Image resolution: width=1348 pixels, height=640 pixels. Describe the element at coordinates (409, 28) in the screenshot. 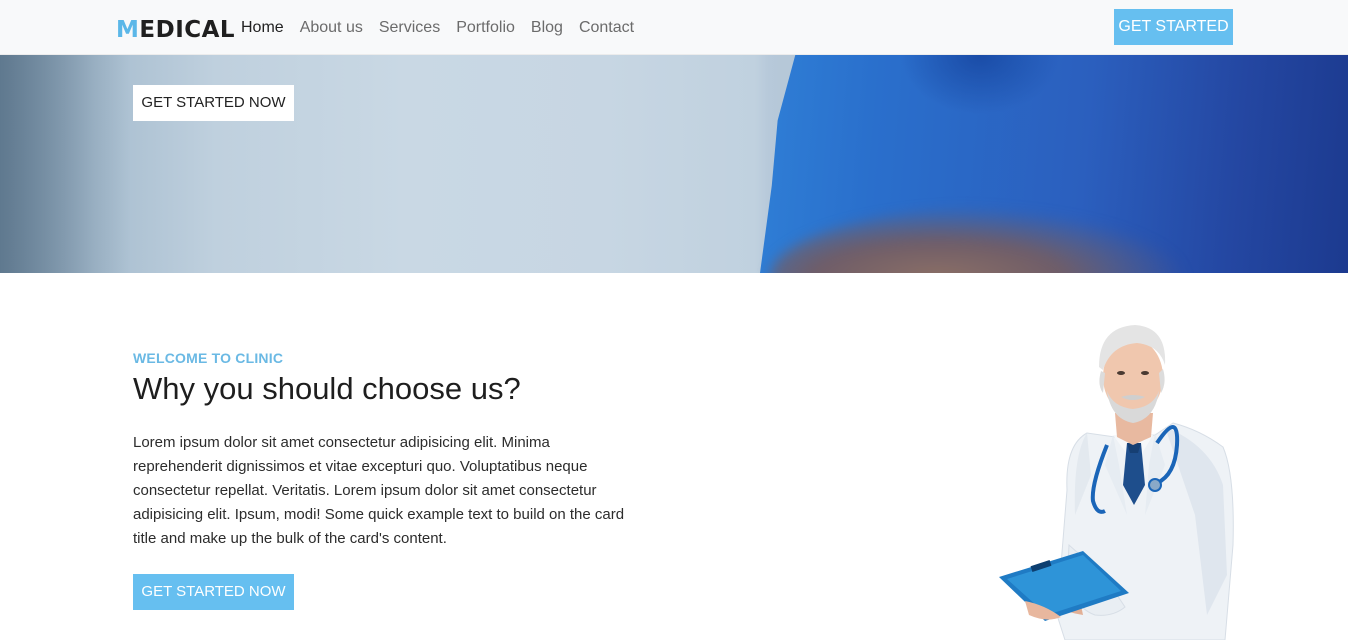

I see `nav-item-services: Services` at that location.